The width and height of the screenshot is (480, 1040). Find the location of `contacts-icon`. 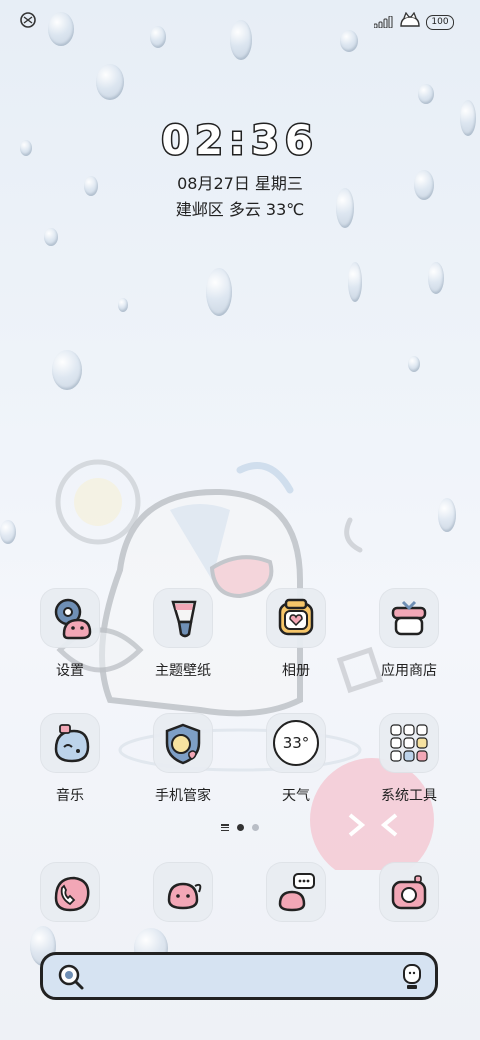

contacts-icon is located at coordinates (183, 892).